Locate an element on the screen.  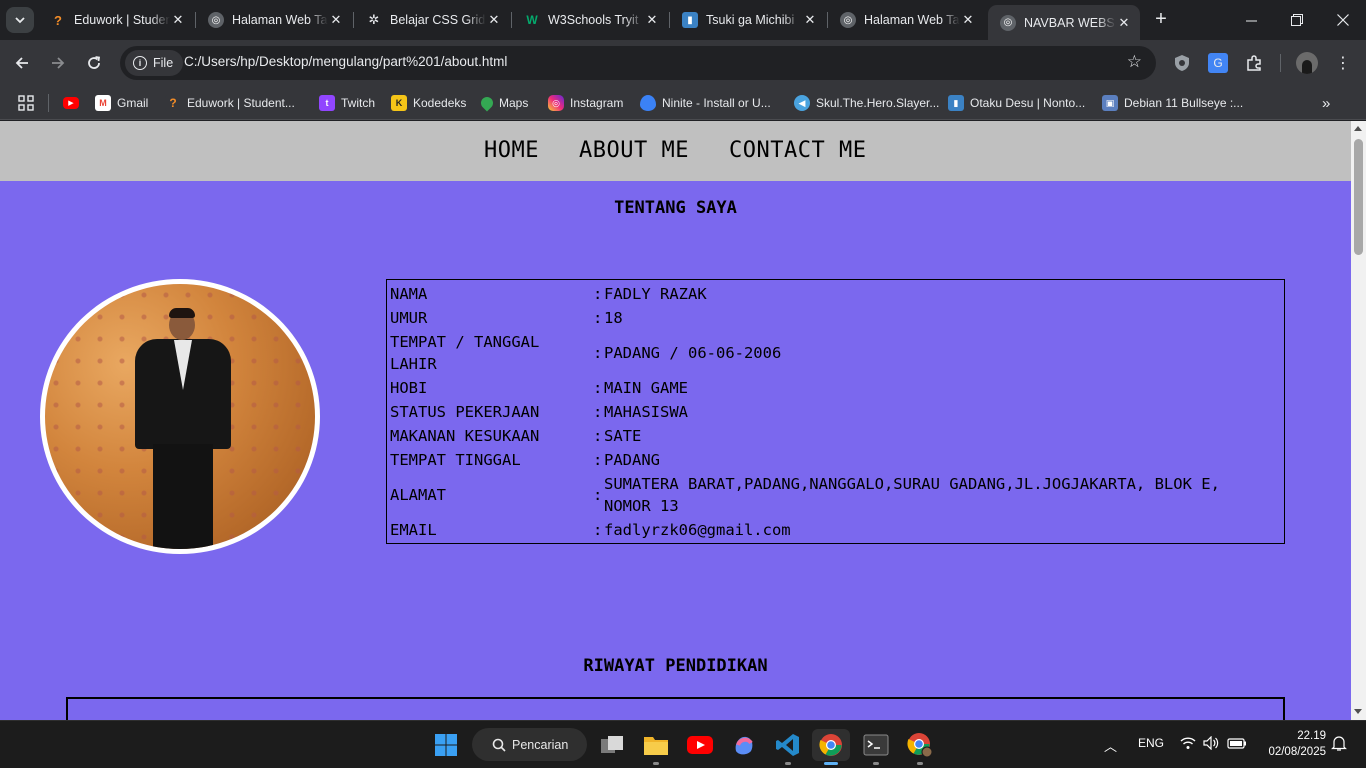
profile-avatar is located at coordinates (1307, 63).